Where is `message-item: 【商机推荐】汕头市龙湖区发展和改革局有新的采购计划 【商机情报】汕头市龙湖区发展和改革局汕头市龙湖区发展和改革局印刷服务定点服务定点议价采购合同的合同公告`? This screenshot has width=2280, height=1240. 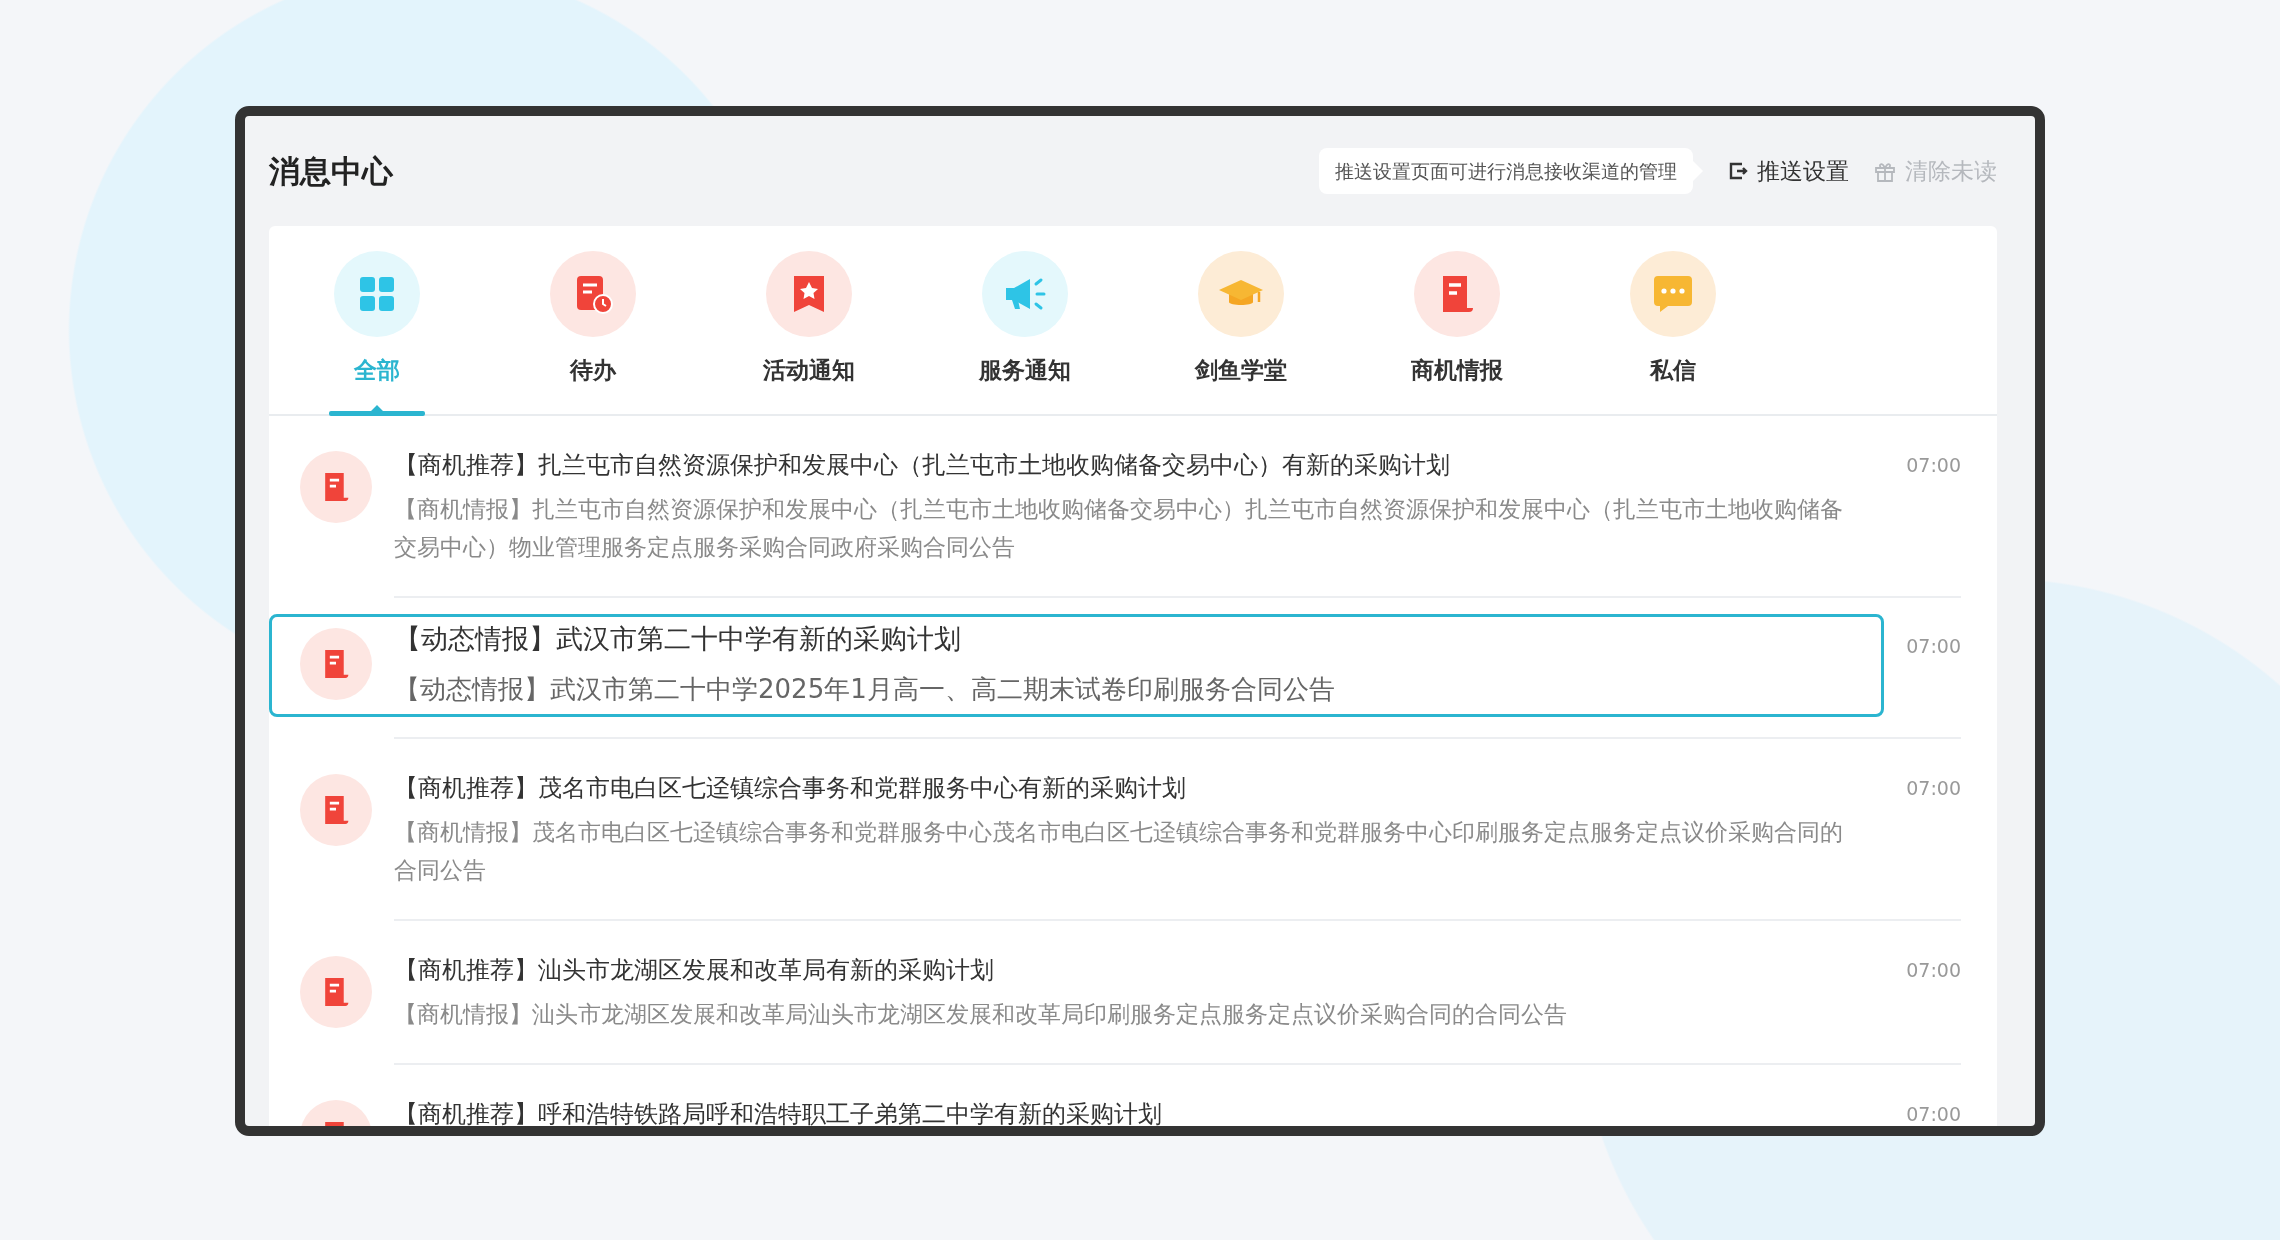 message-item: 【商机推荐】汕头市龙湖区发展和改革局有新的采购计划 【商机情报】汕头市龙湖区发展和改革局汕头市龙湖区发展和改革局印刷服务定点服务定点议价采购合同的合同公告 is located at coordinates (1076, 992).